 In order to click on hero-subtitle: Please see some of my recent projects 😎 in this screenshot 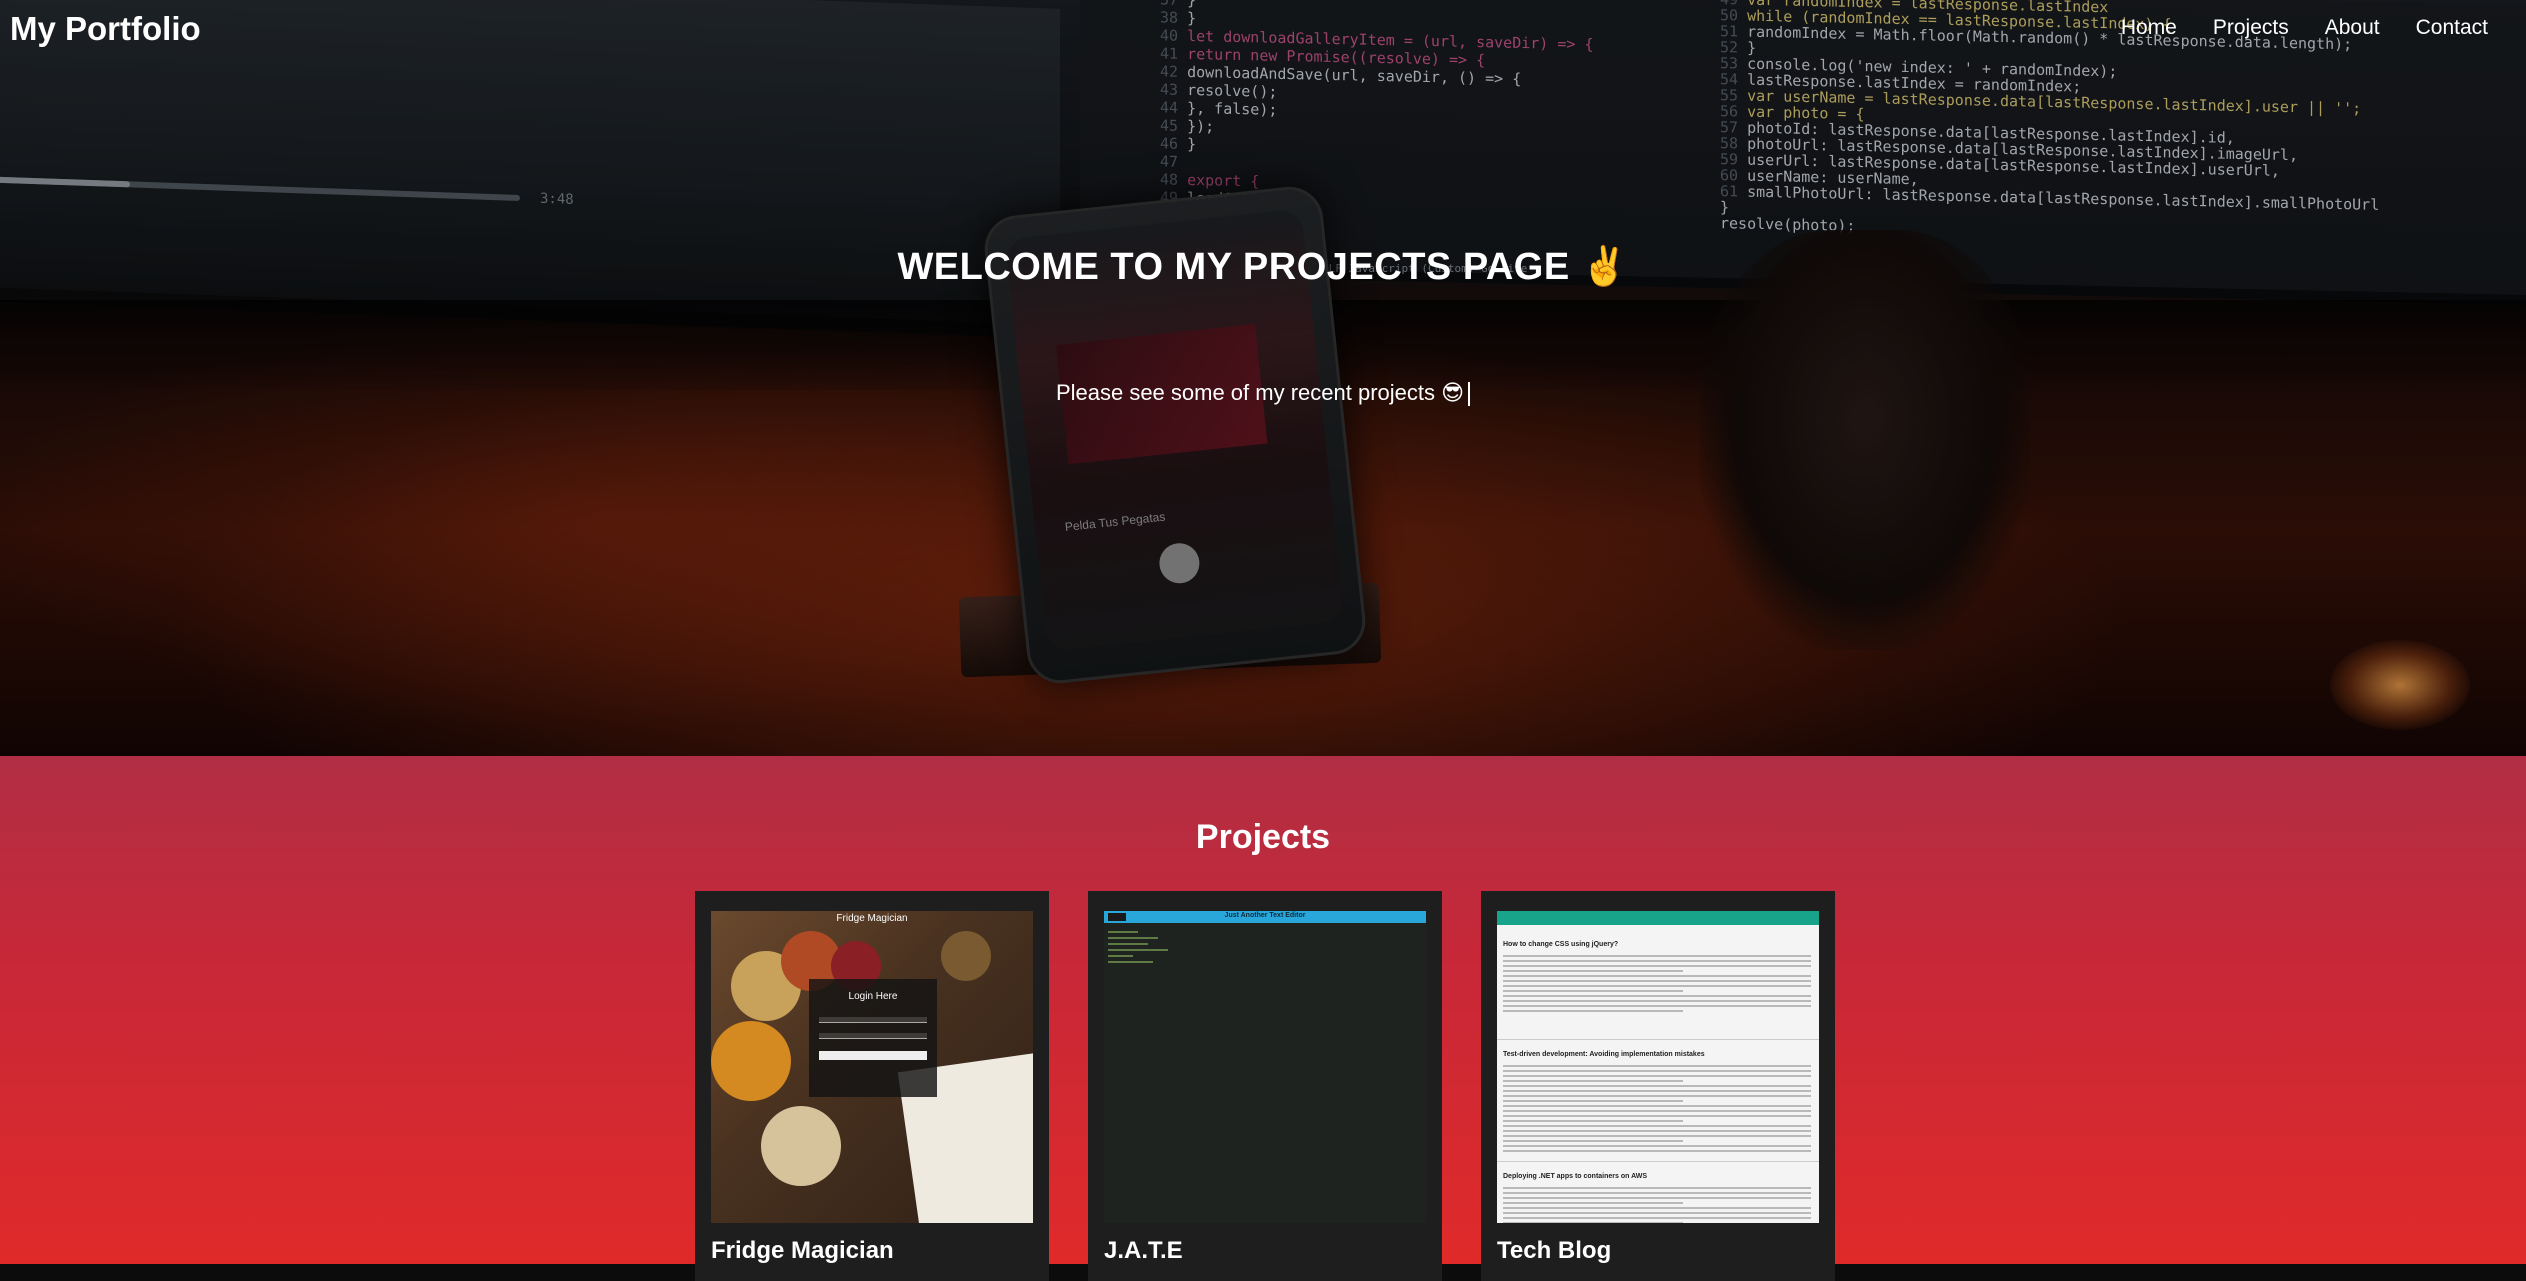, I will do `click(1263, 393)`.